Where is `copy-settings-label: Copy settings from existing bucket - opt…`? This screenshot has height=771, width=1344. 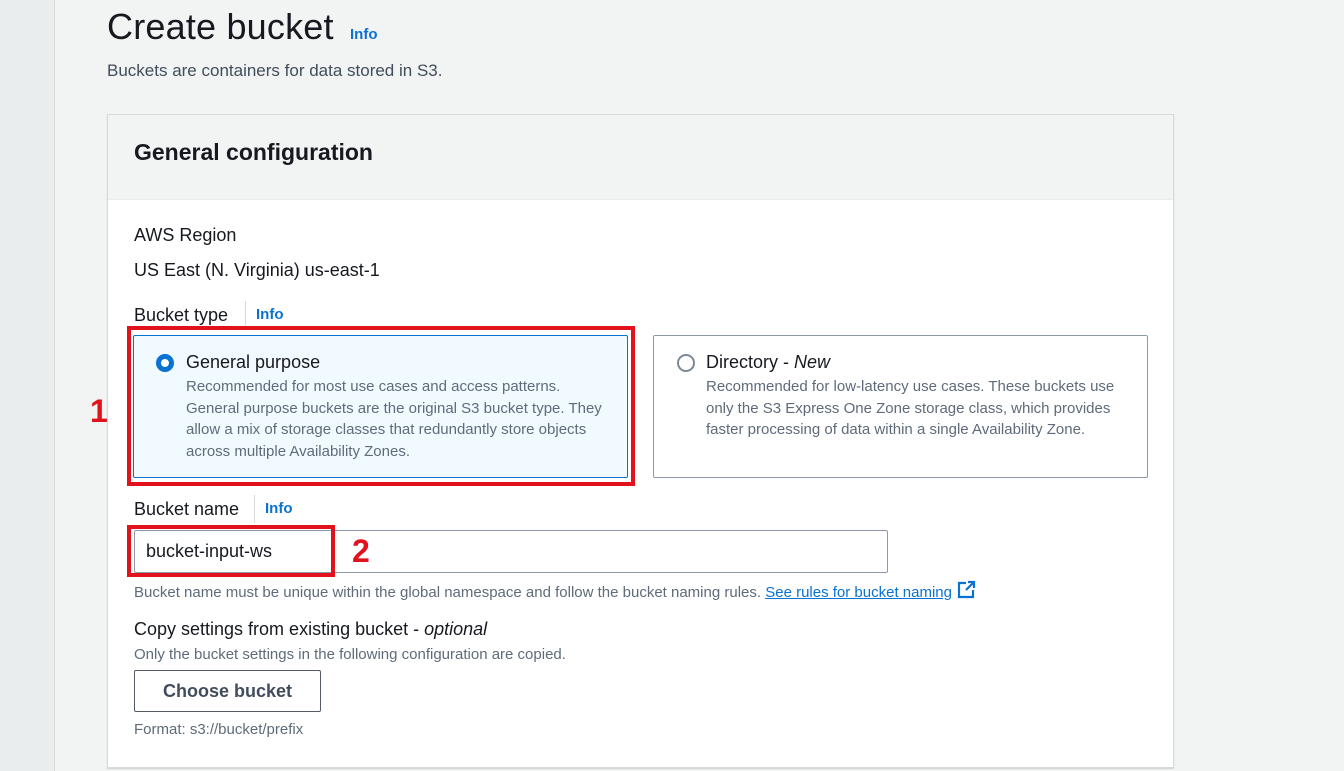 copy-settings-label: Copy settings from existing bucket - opt… is located at coordinates (311, 629).